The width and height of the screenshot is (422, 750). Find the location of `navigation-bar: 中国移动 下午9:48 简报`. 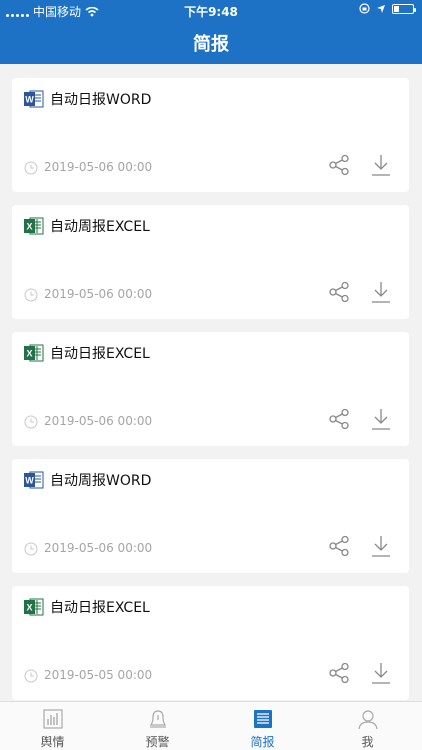

navigation-bar: 中国移动 下午9:48 简报 is located at coordinates (211, 32).